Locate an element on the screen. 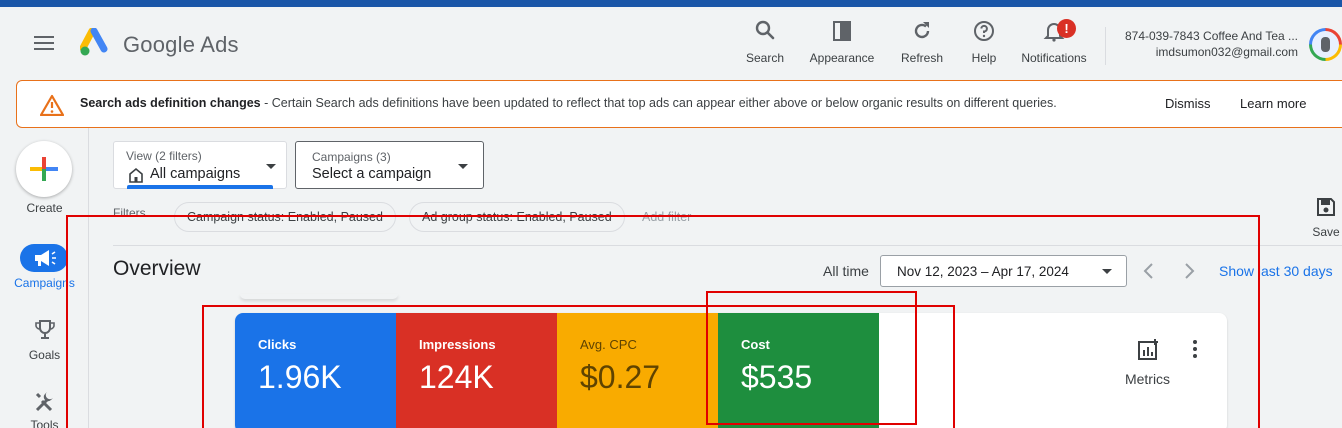  account-email: imdsumon032@gmail.com is located at coordinates (1226, 52).